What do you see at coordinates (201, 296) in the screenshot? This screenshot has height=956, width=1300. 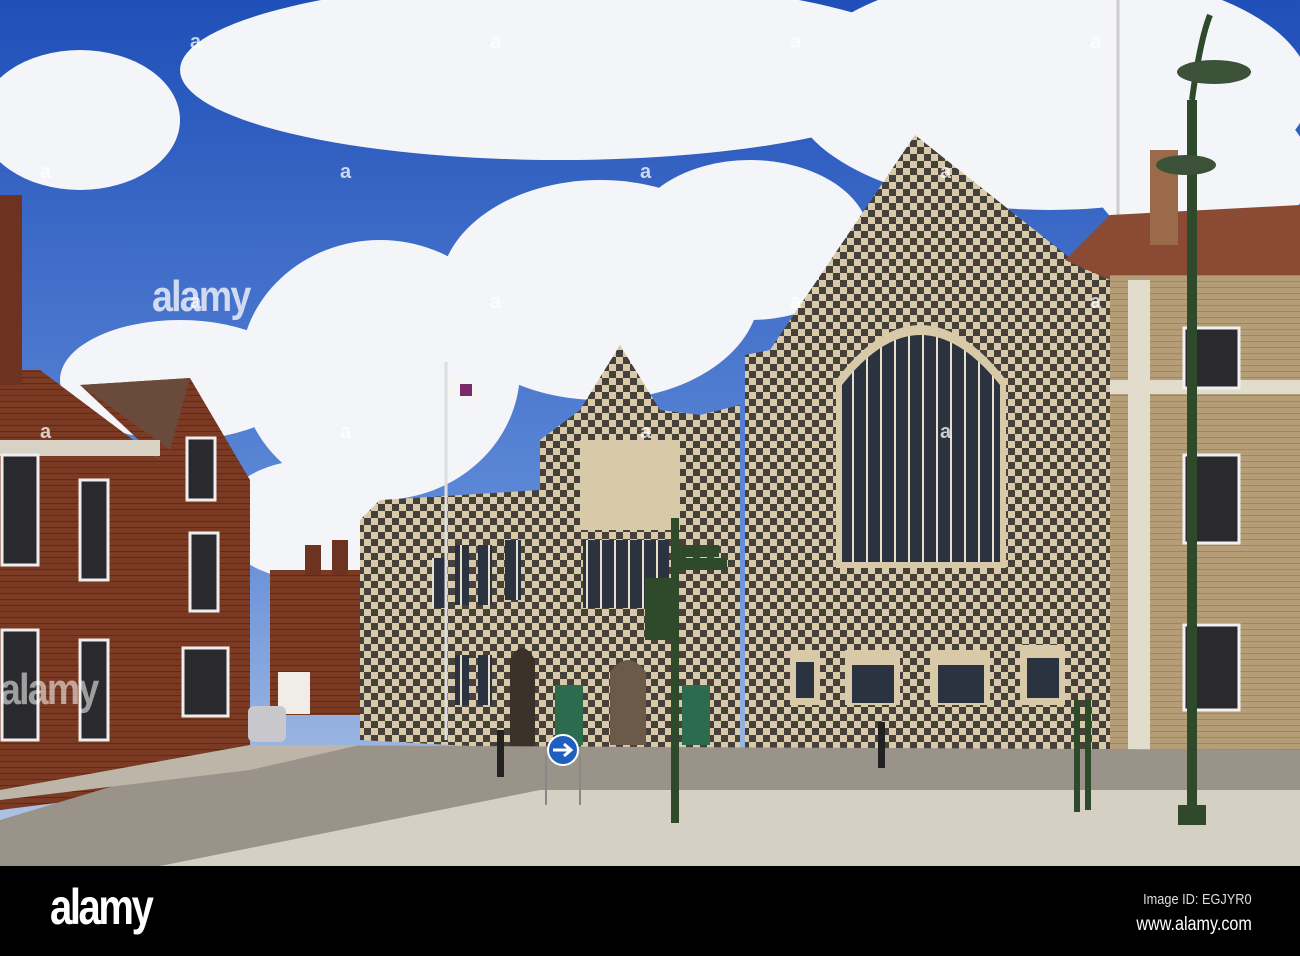 I see `watermark-logo: alamy` at bounding box center [201, 296].